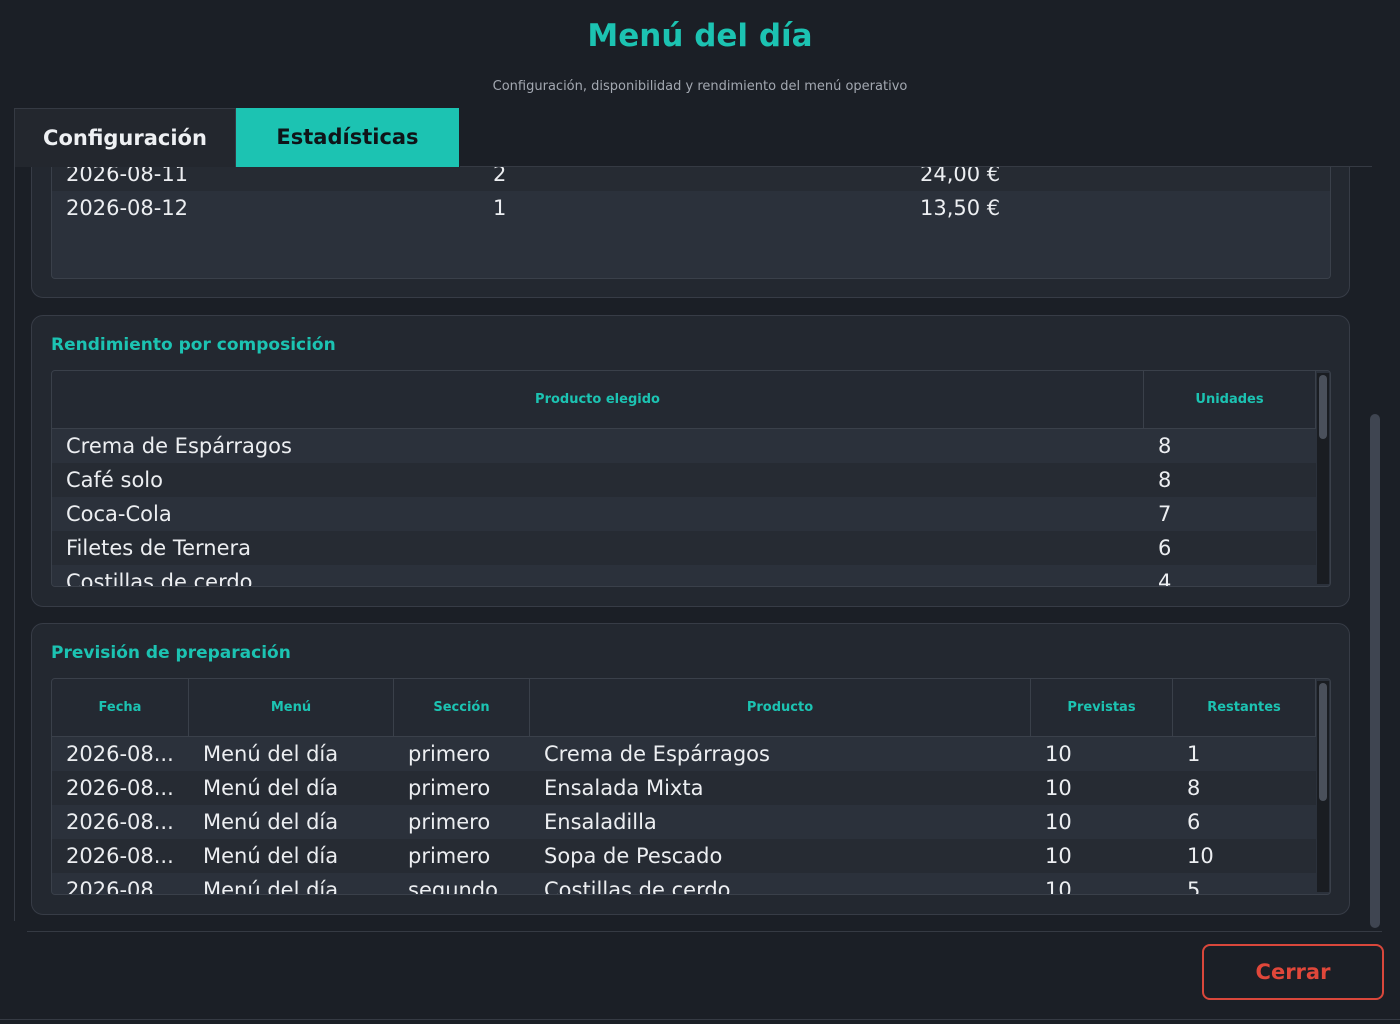 This screenshot has width=1400, height=1024. What do you see at coordinates (500, 208) in the screenshot?
I see `count-cell: 1` at bounding box center [500, 208].